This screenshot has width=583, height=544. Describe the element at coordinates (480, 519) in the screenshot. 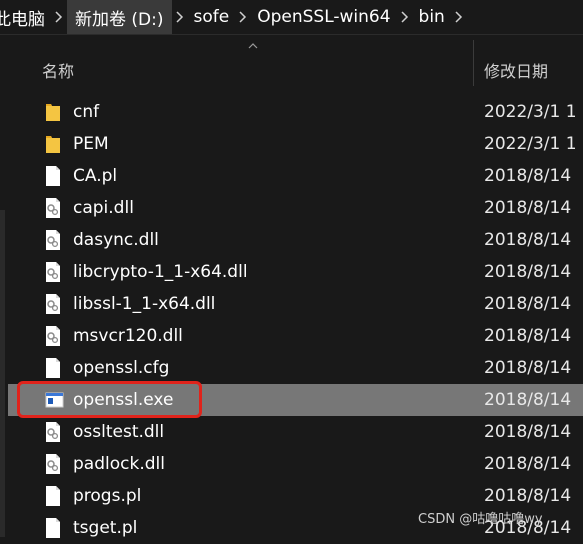

I see `watermark: CSDN @咕噜咕噜wy` at that location.